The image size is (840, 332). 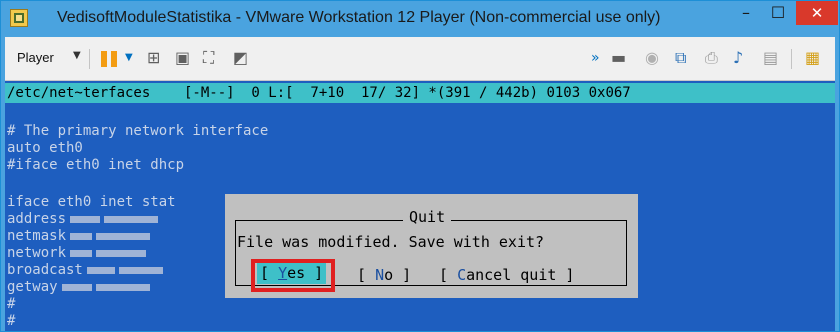 I want to click on yes-button-highlight-annotation, so click(x=293, y=275).